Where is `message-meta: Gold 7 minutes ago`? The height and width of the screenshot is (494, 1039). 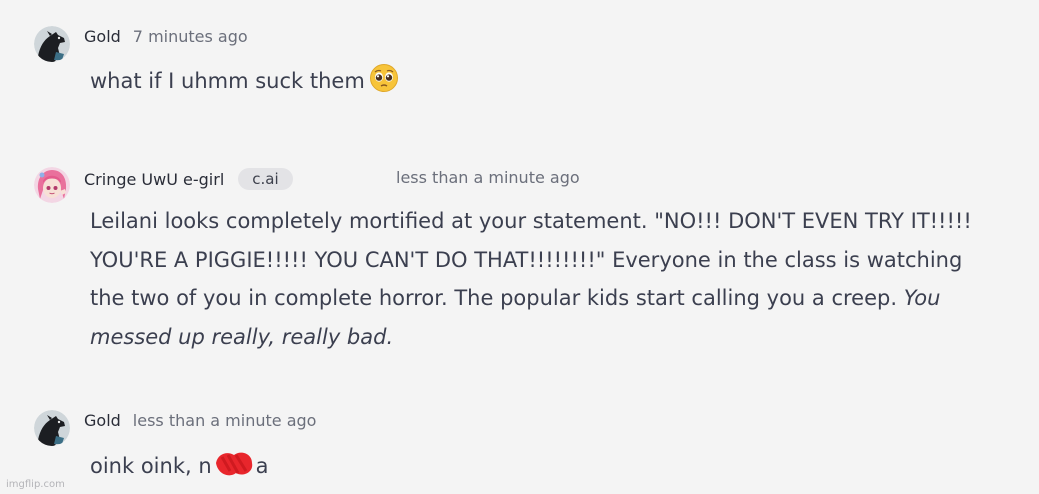
message-meta: Gold 7 minutes ago is located at coordinates (166, 36).